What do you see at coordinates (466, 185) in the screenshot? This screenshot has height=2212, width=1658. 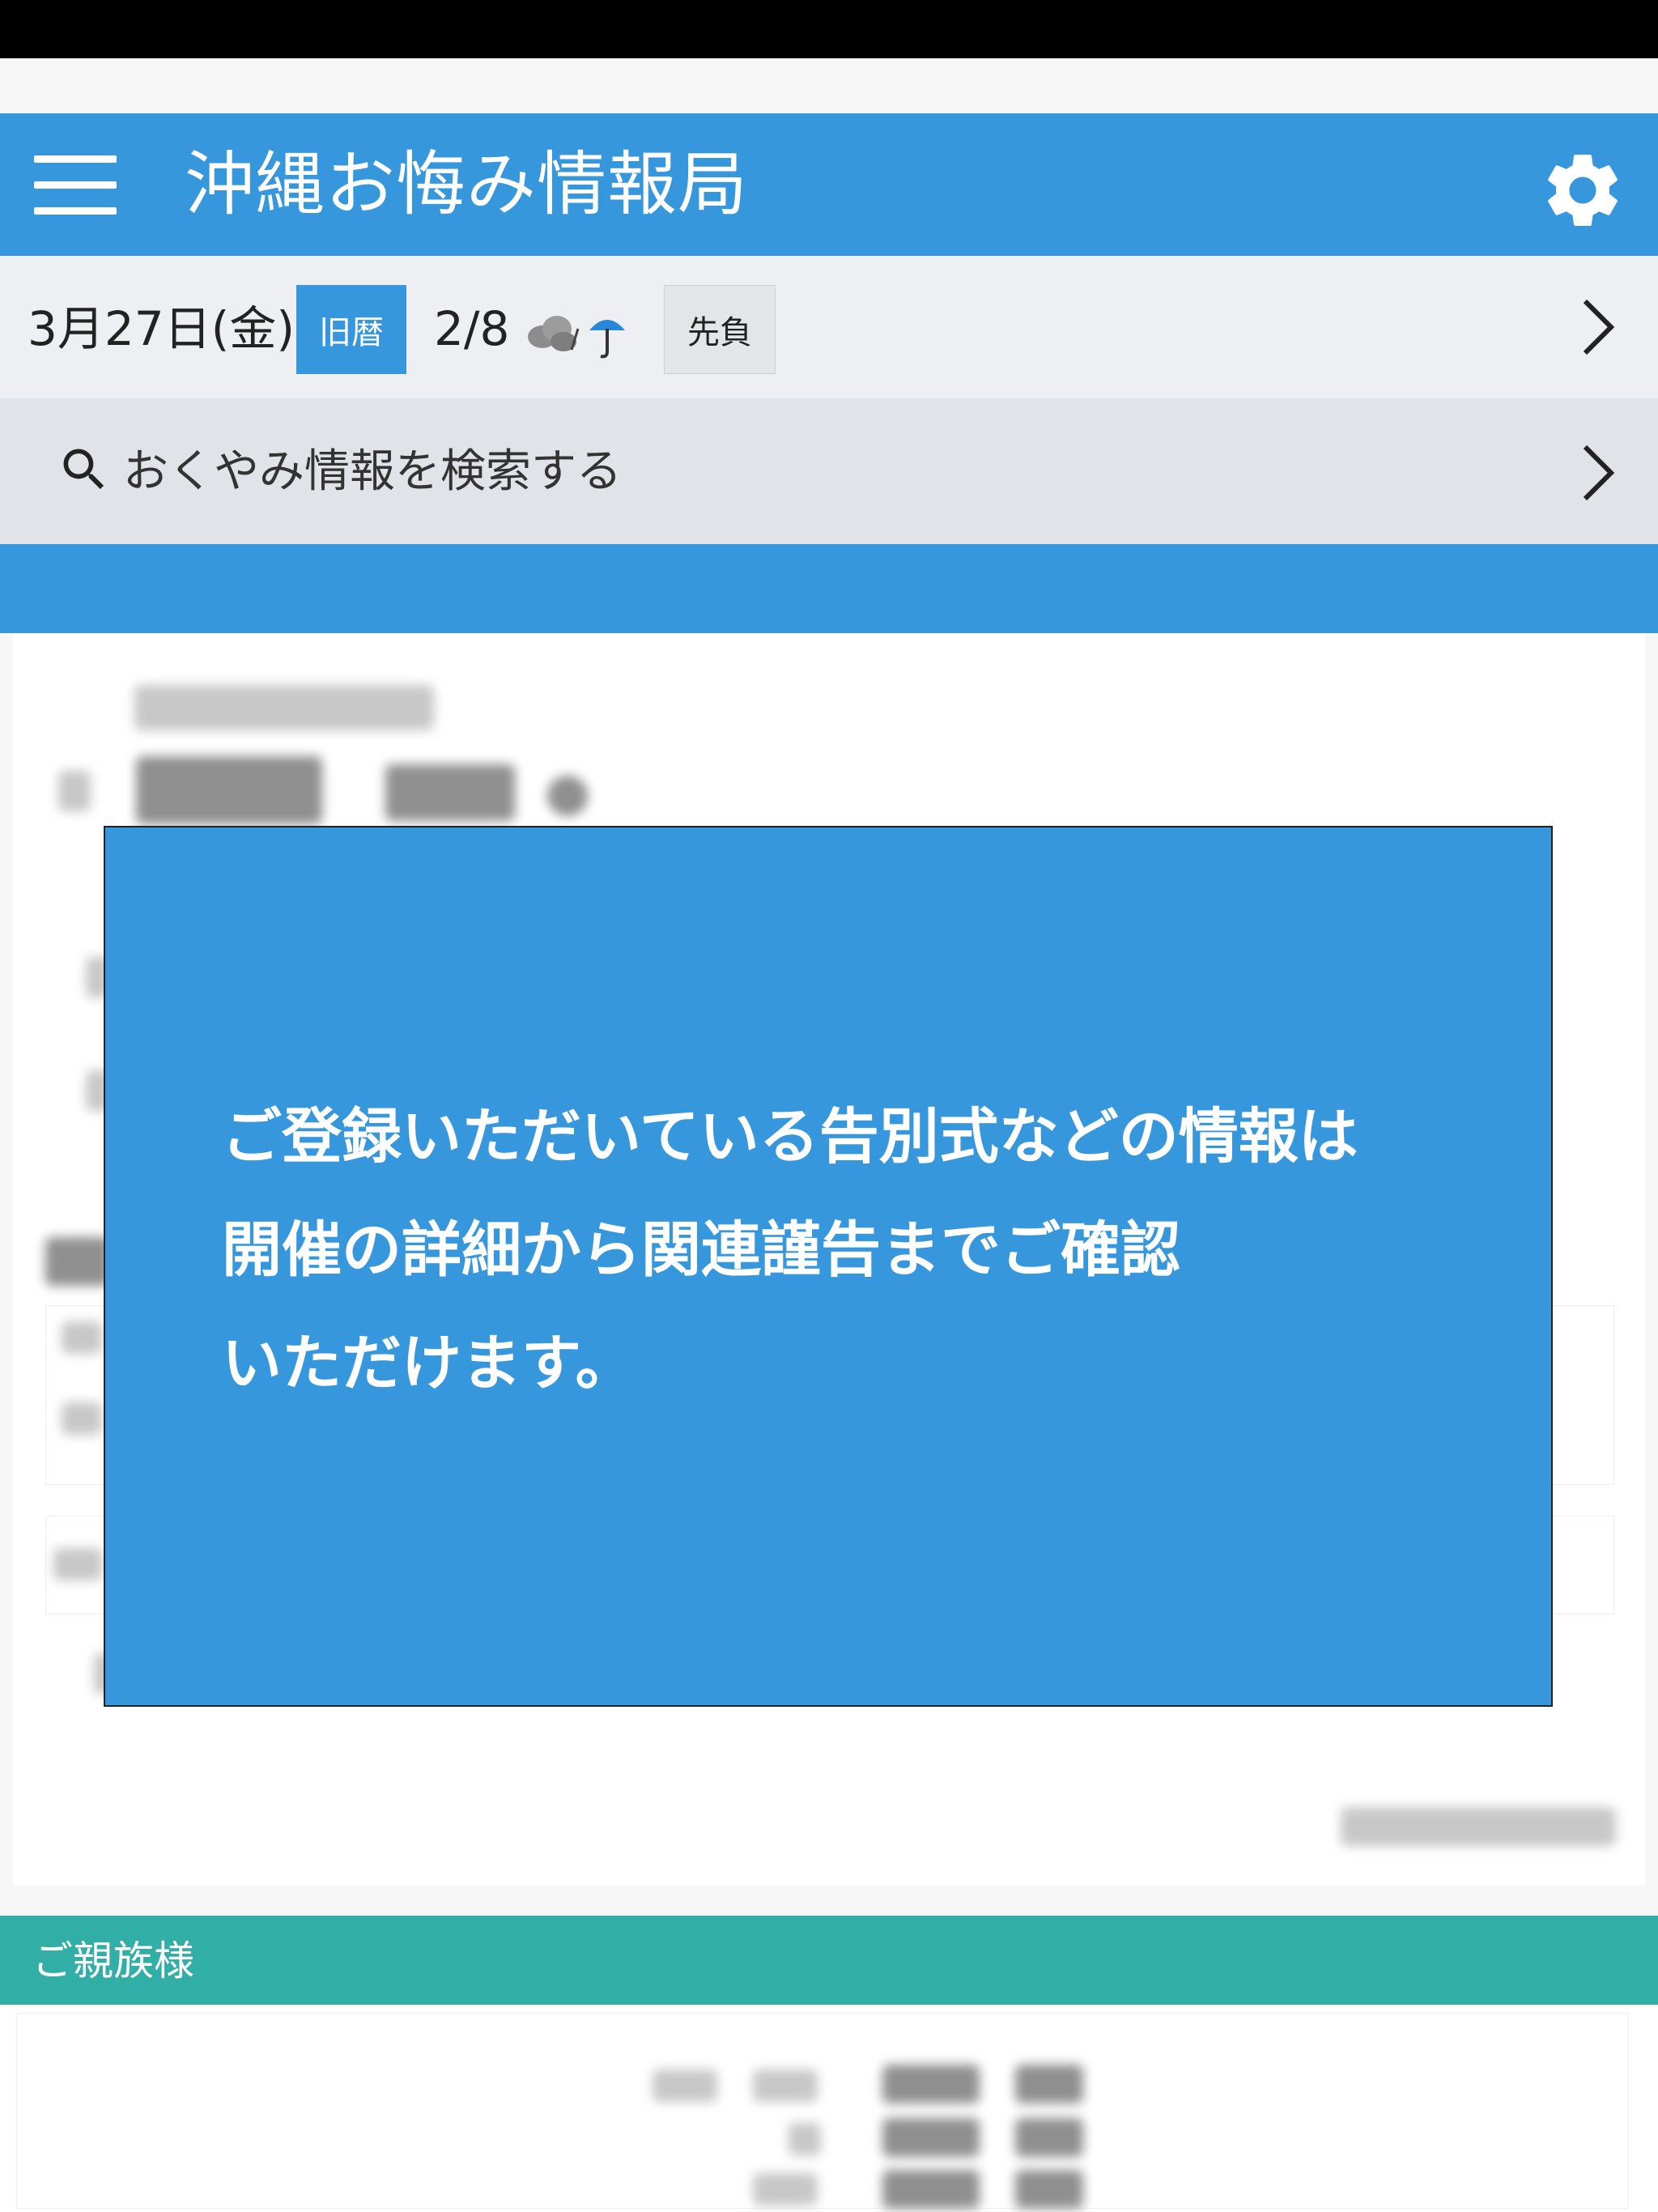 I see `app-title: 沖縄お悔み情報局` at bounding box center [466, 185].